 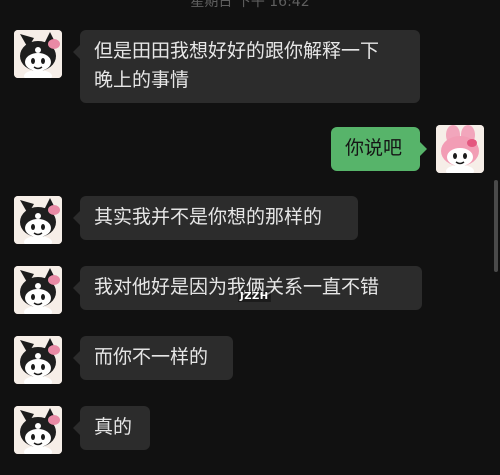 I want to click on message-bubble-incoming: 而你不一样的, so click(x=153, y=358).